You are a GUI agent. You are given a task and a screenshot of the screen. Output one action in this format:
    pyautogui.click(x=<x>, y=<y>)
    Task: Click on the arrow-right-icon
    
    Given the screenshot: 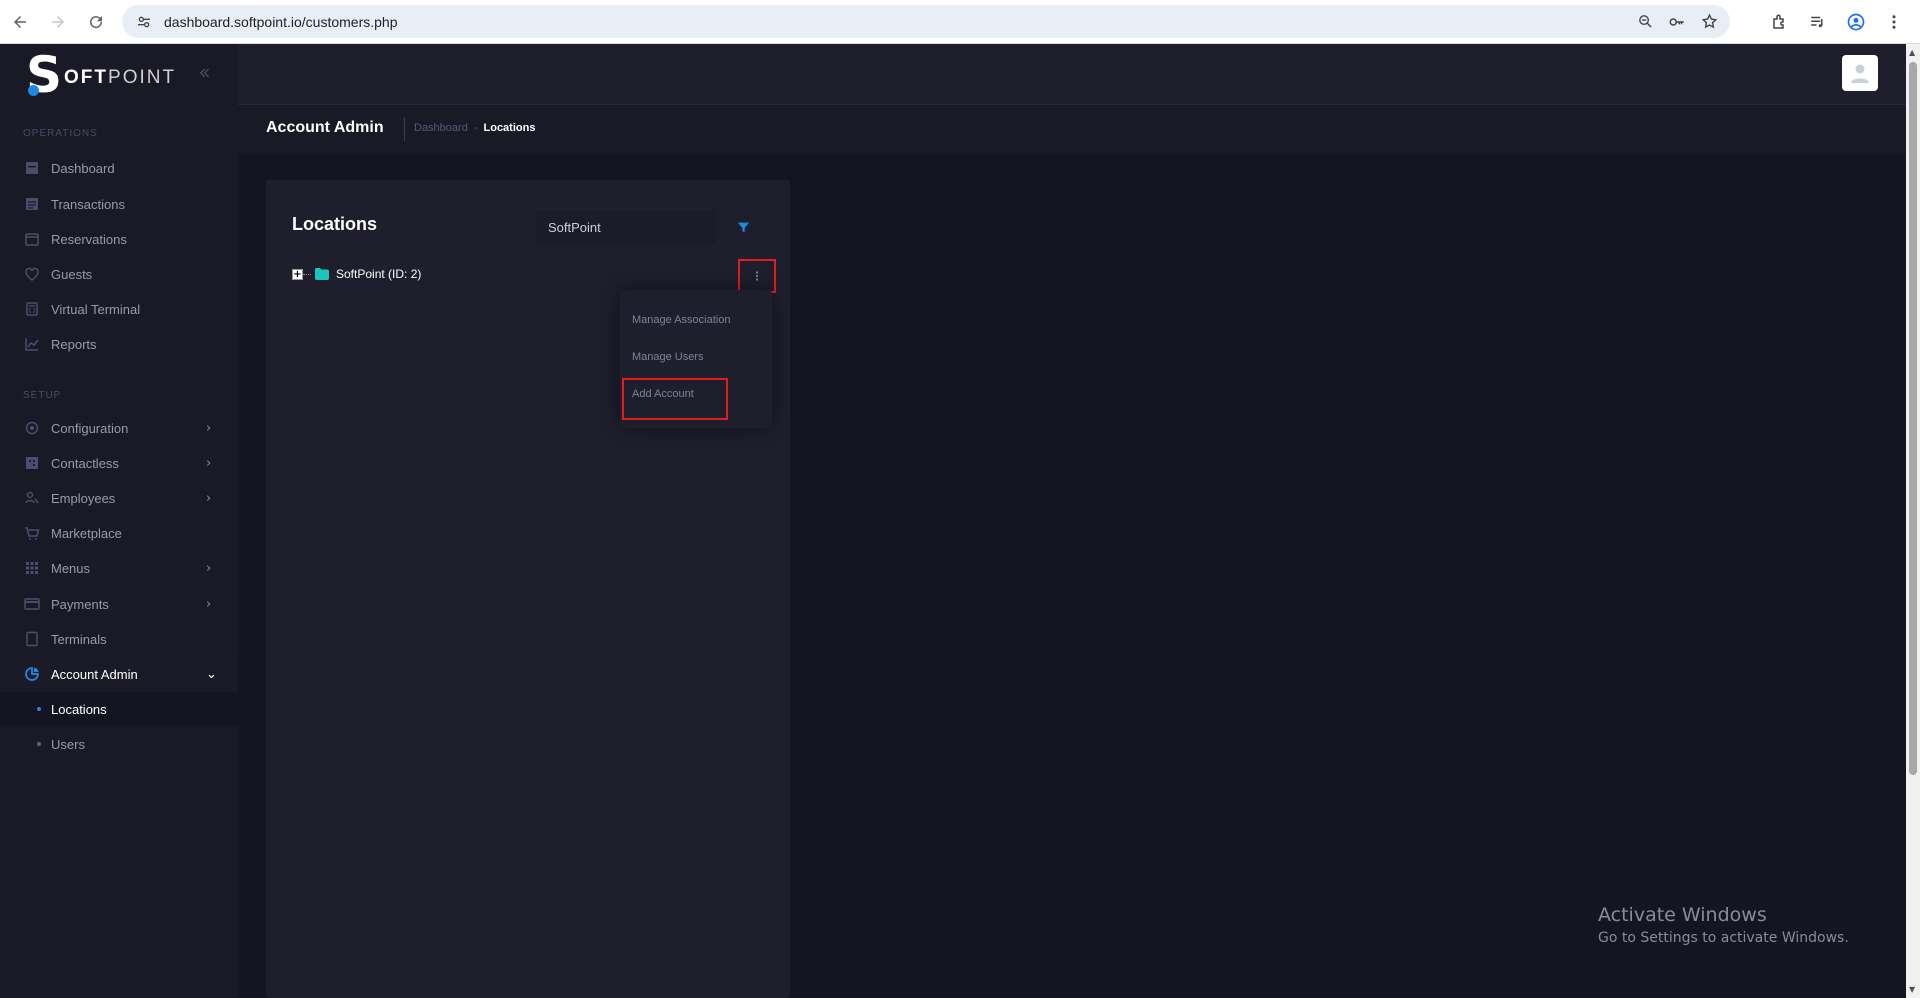 What is the action you would take?
    pyautogui.click(x=58, y=21)
    